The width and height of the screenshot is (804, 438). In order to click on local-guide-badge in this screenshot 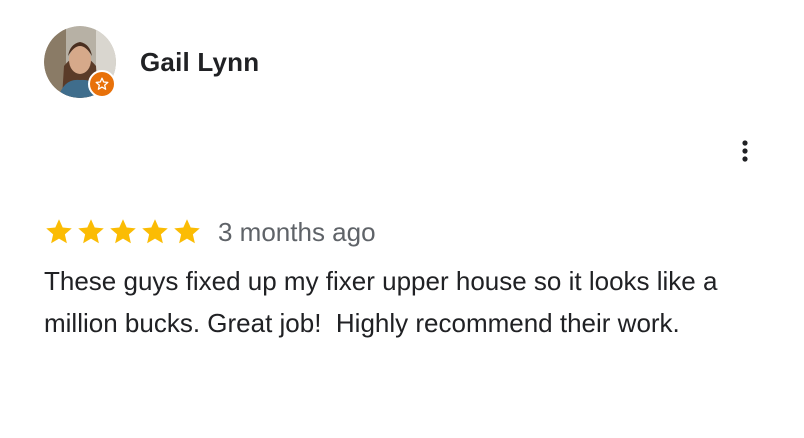, I will do `click(102, 84)`.